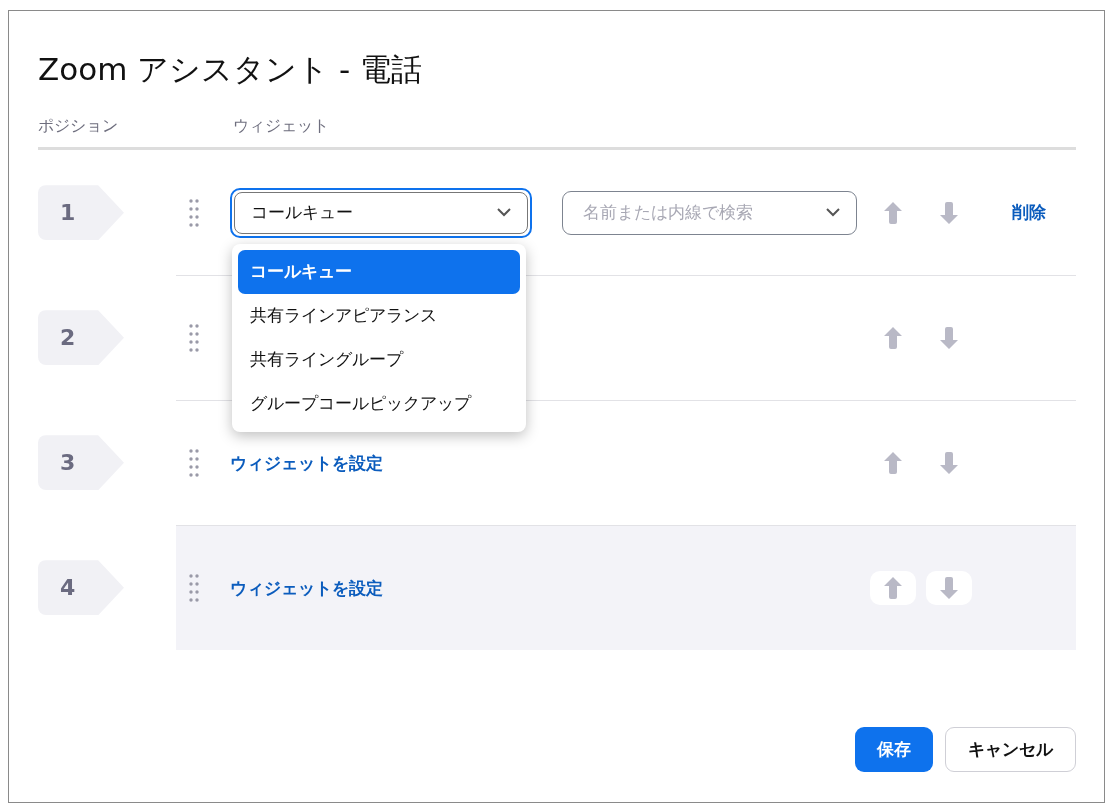 Image resolution: width=1113 pixels, height=812 pixels. What do you see at coordinates (81, 588) in the screenshot?
I see `position-badge: 4` at bounding box center [81, 588].